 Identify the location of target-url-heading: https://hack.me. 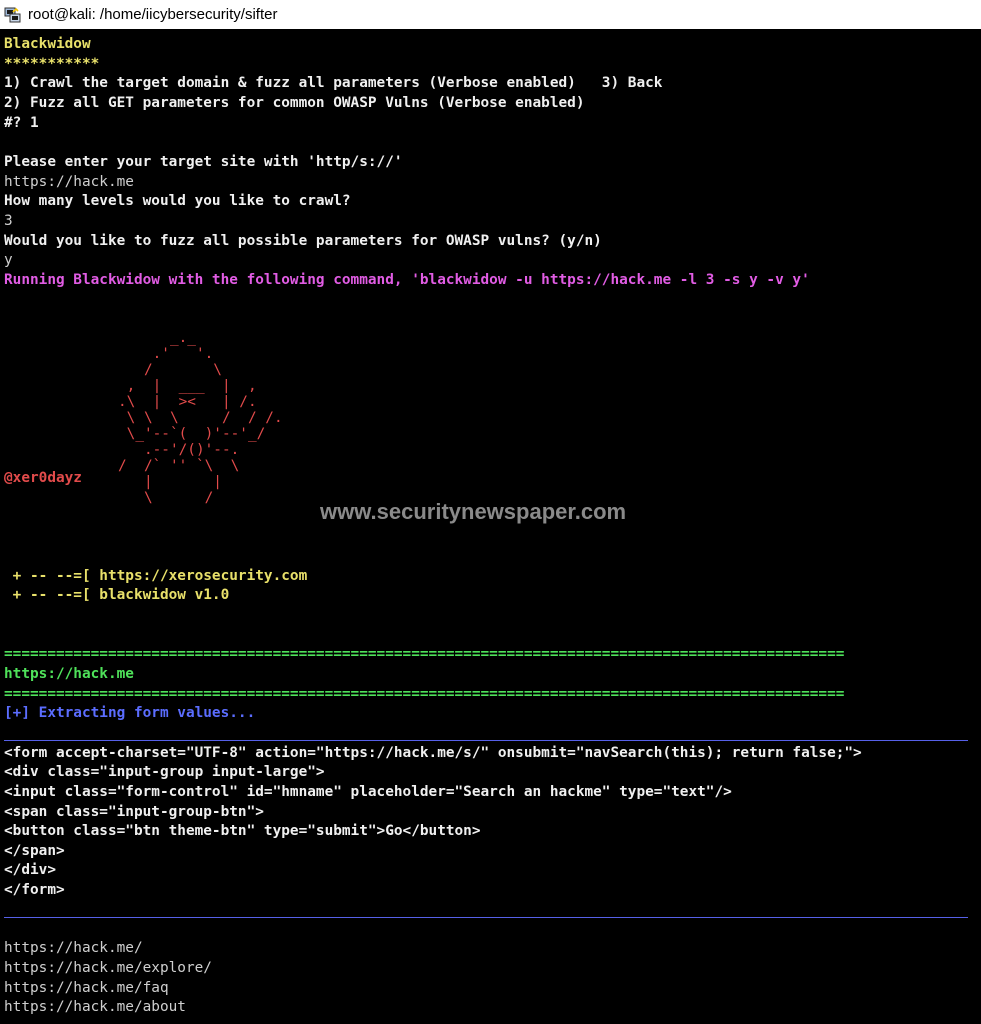
(69, 674).